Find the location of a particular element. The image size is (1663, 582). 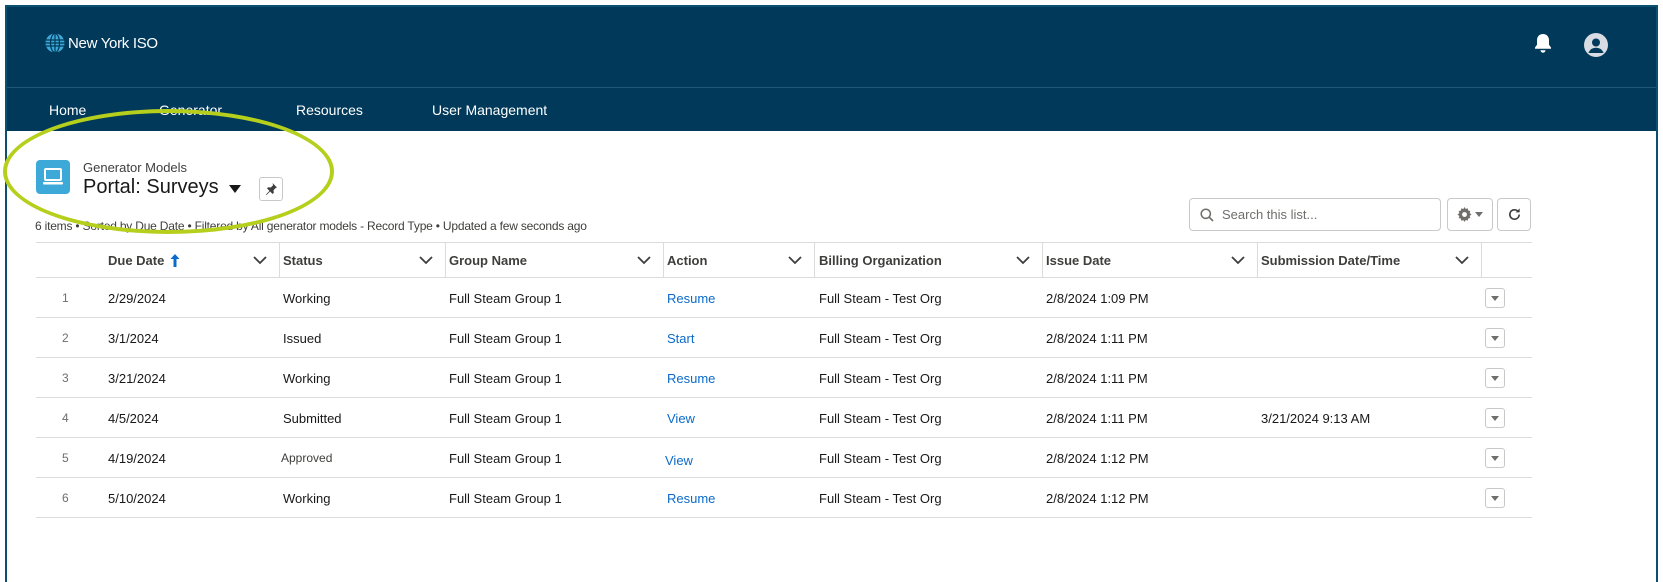

column-header-due-date: Due Date is located at coordinates (144, 260).